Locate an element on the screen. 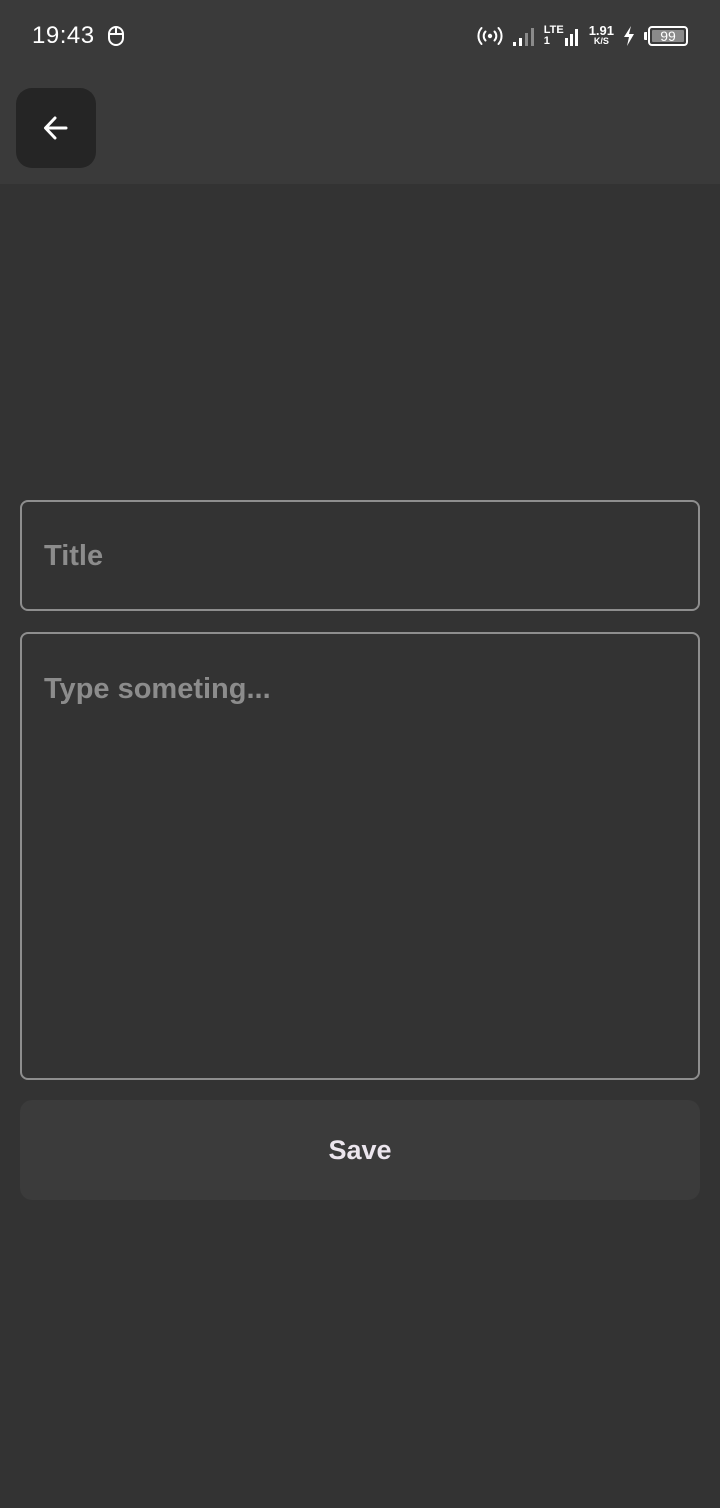 The height and width of the screenshot is (1508, 720). hotspot-icon is located at coordinates (490, 36).